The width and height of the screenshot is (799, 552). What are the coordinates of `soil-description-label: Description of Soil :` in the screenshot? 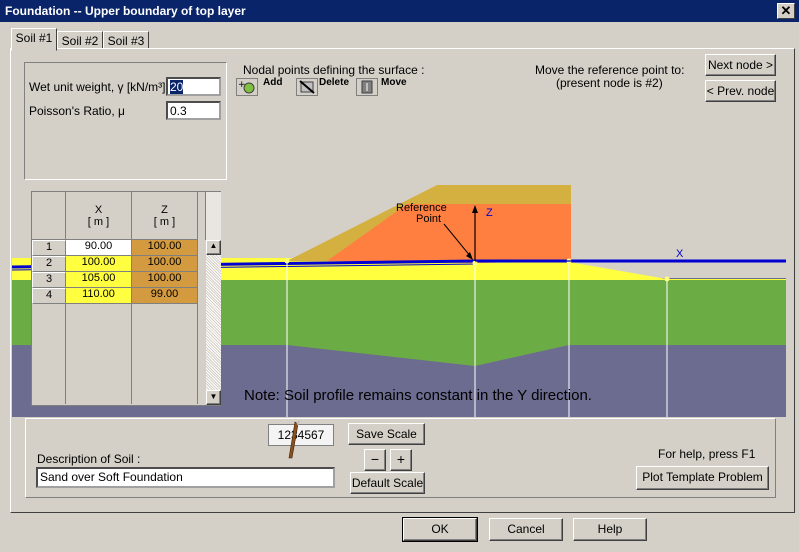 It's located at (89, 459).